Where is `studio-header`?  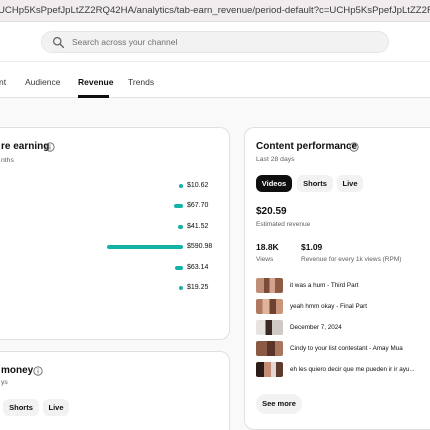 studio-header is located at coordinates (215, 42).